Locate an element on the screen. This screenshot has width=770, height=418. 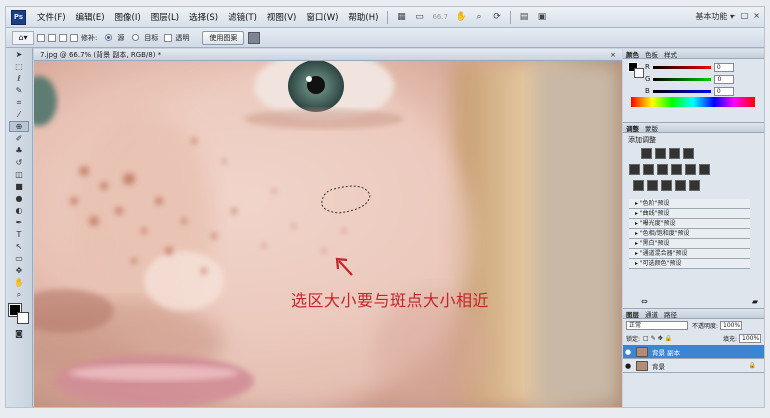
blue-value: 0 is located at coordinates (723, 91).